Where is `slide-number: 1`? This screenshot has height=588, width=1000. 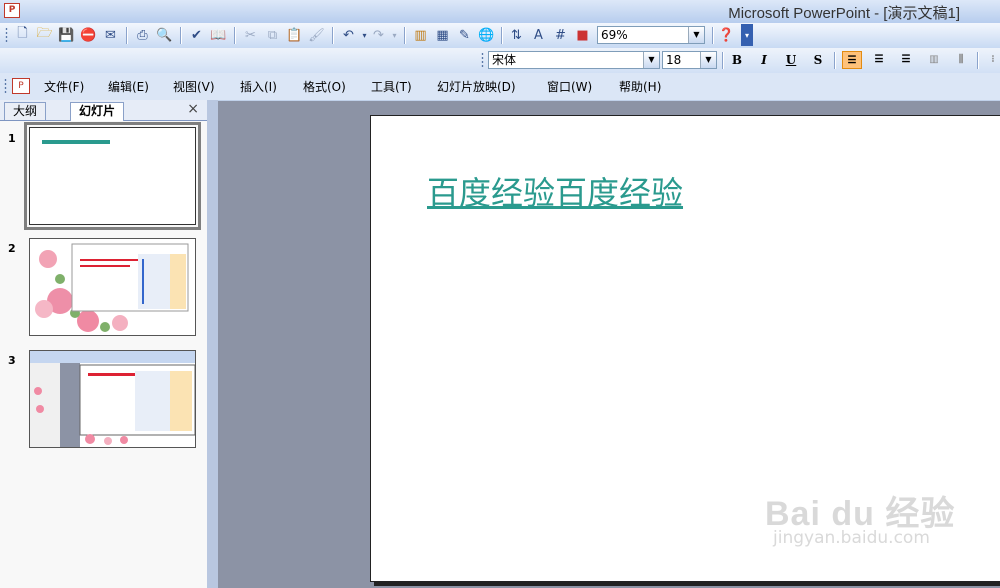 slide-number: 1 is located at coordinates (12, 138).